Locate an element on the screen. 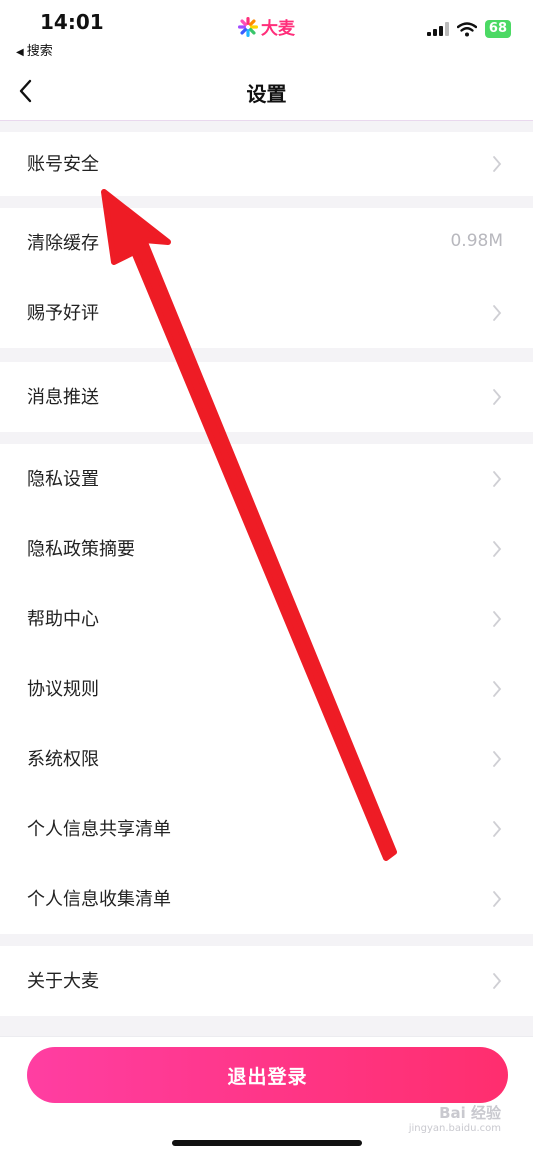 The image size is (533, 1159). settings-row-help-center: 帮助中心 is located at coordinates (266, 619).